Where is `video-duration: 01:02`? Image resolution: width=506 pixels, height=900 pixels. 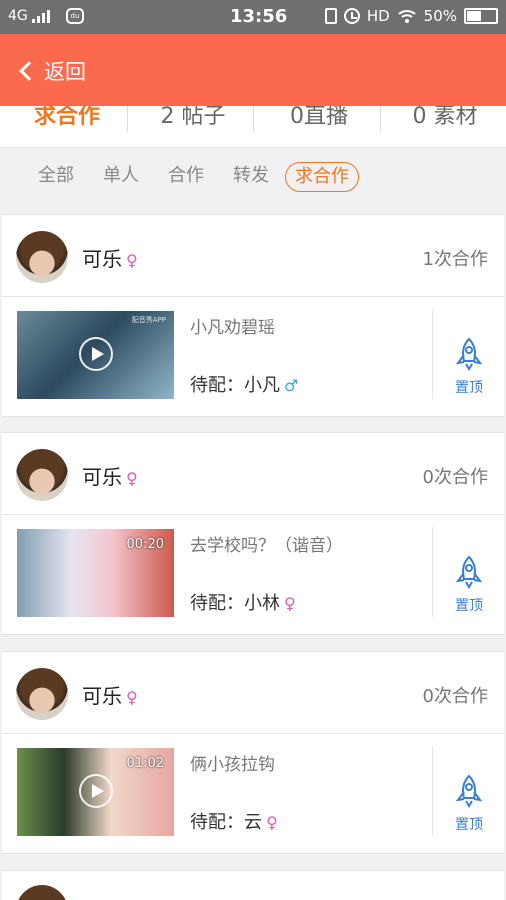 video-duration: 01:02 is located at coordinates (145, 763).